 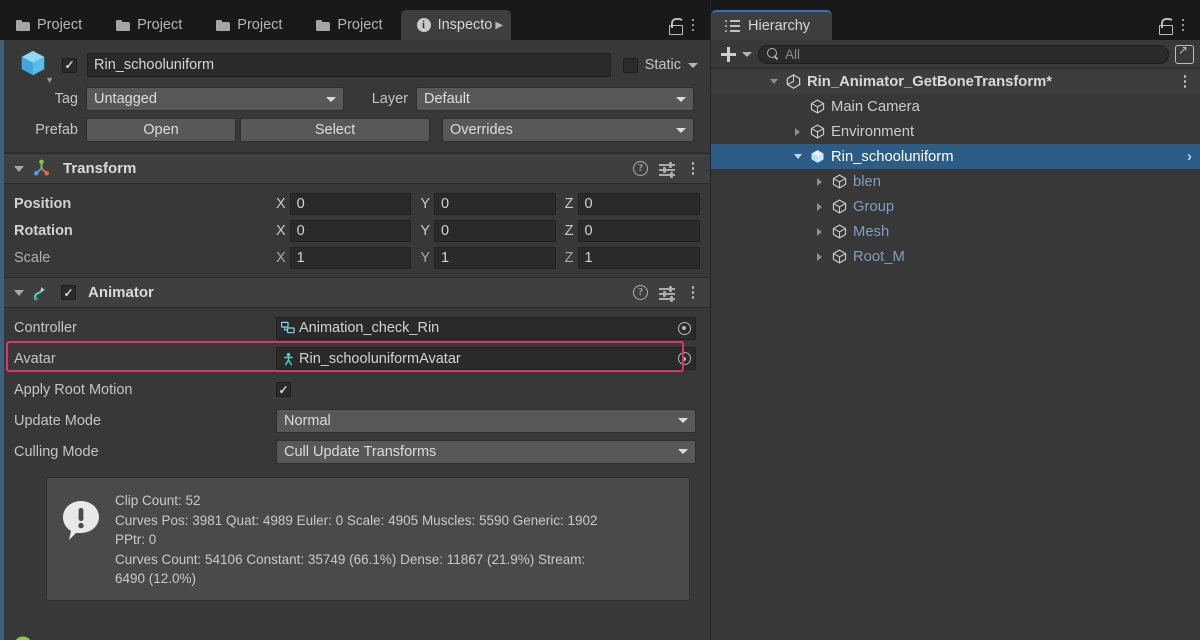 What do you see at coordinates (879, 256) in the screenshot?
I see `hierarchy-item-label: Root_M` at bounding box center [879, 256].